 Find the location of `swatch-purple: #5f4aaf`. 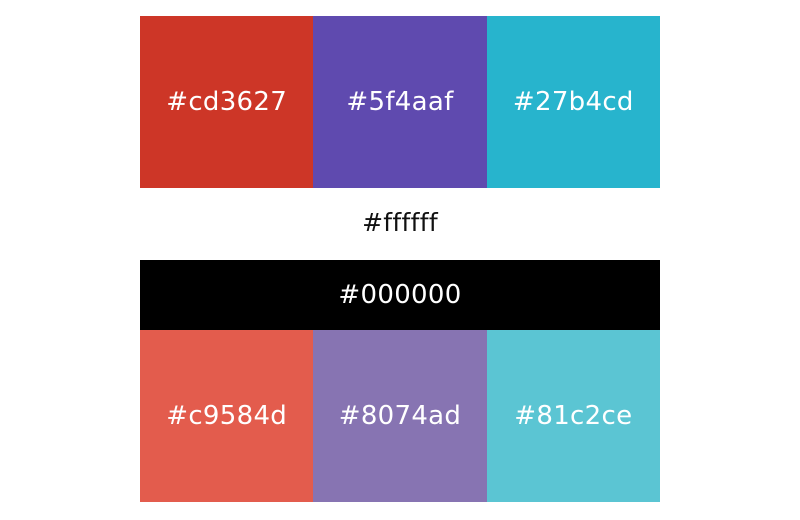

swatch-purple: #5f4aaf is located at coordinates (400, 102).